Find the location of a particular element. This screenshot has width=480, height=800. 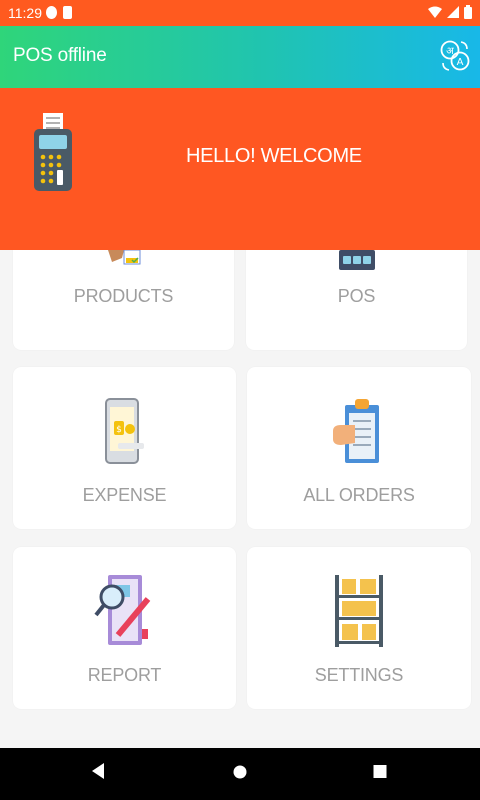

sim-icon is located at coordinates (67, 12).